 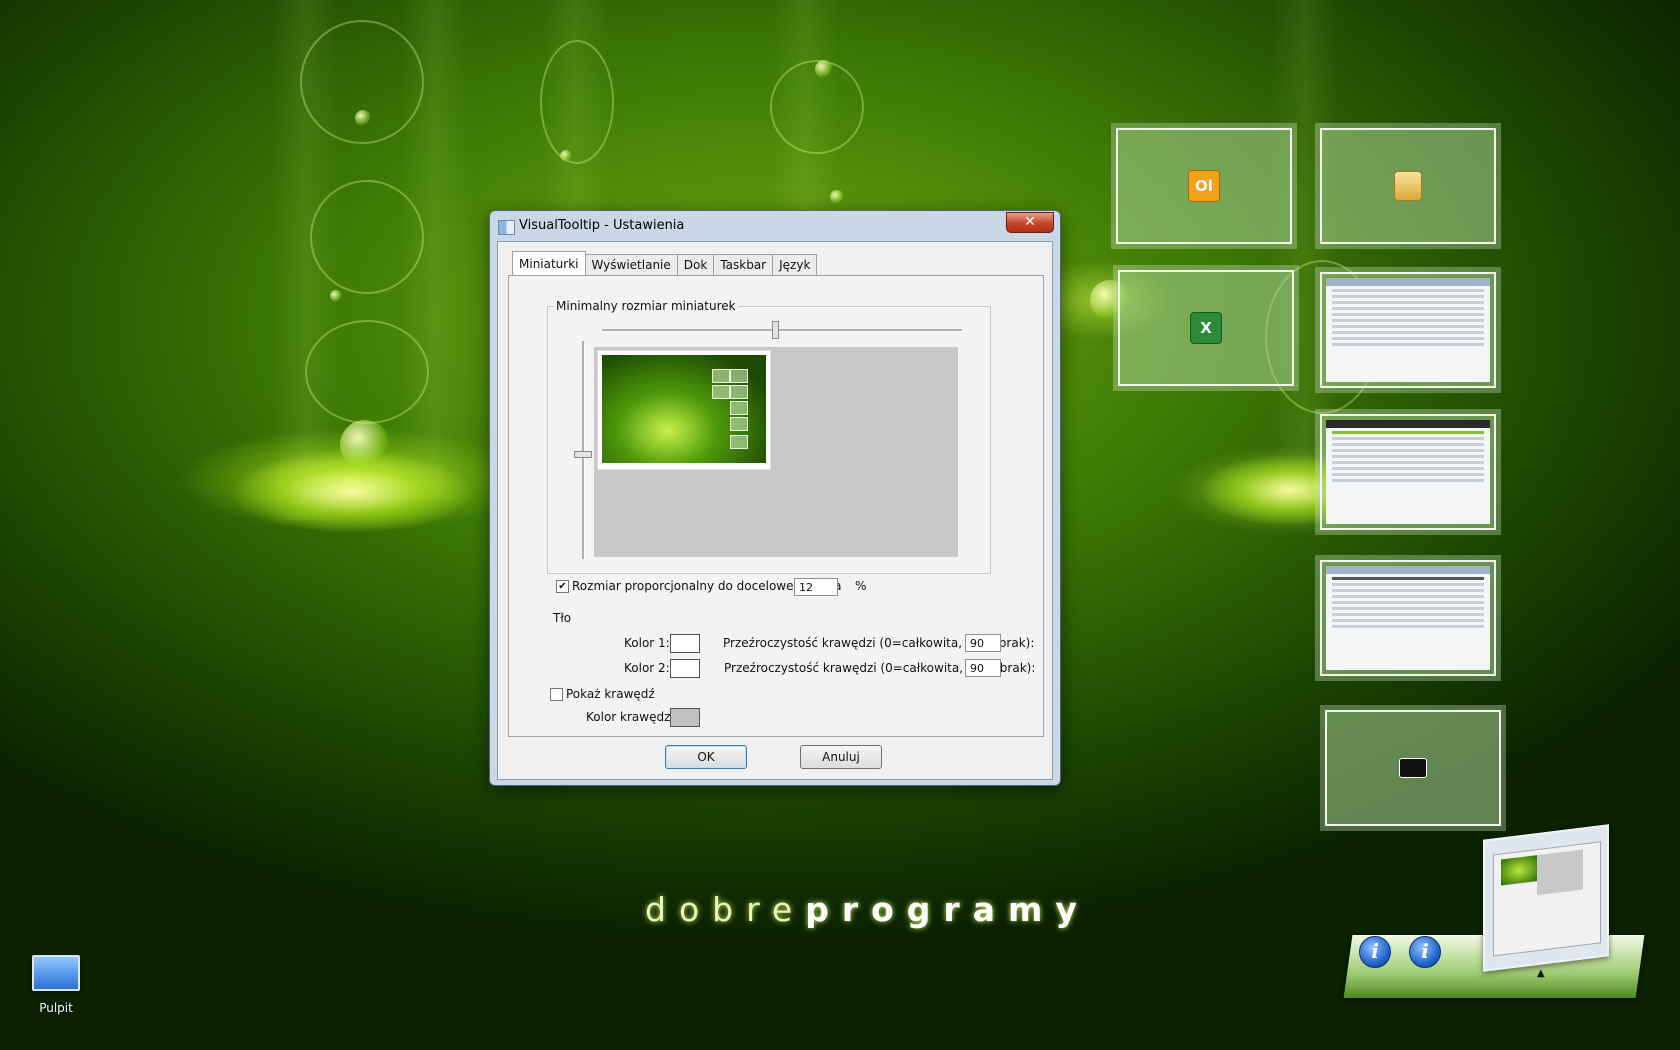 I want to click on min-size-group: Minimalny rozmiar miniaturek, so click(x=769, y=436).